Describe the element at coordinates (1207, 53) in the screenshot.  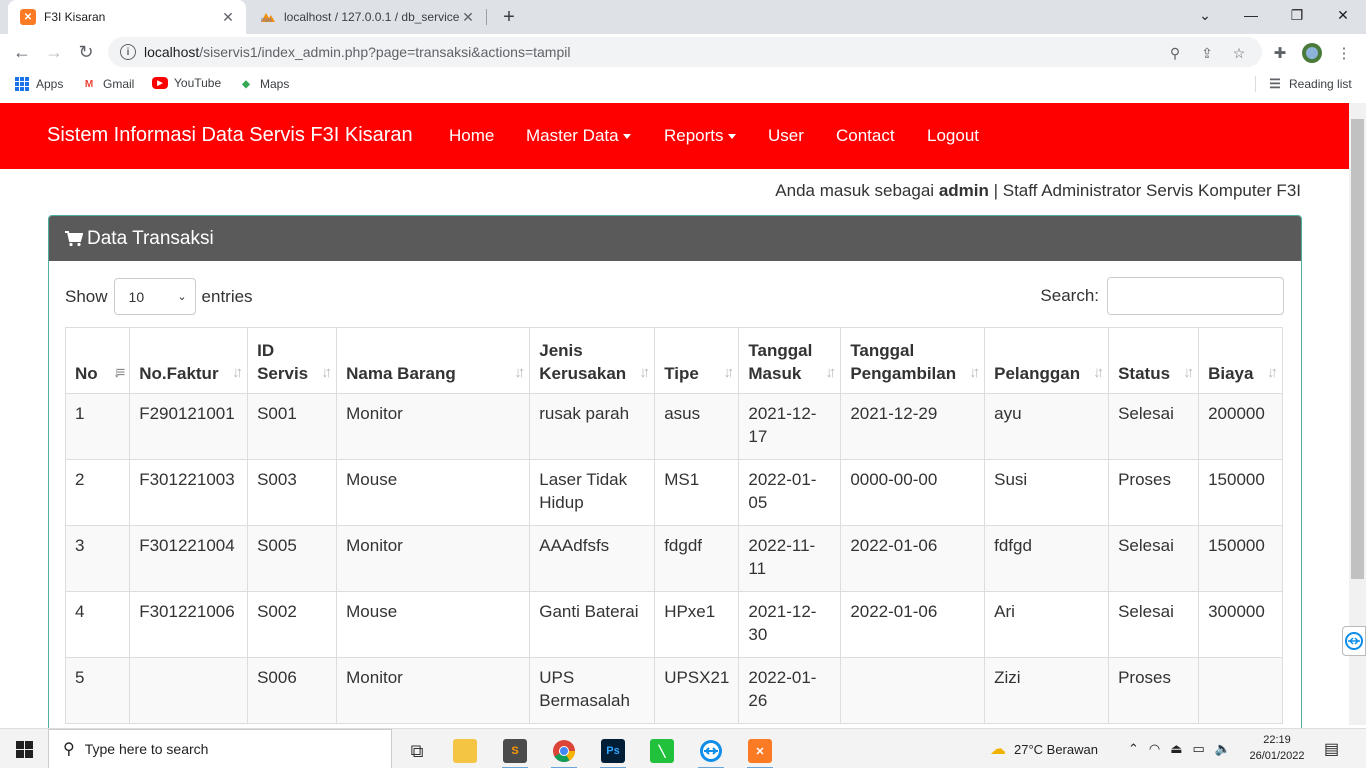
I see `share-icon: ⇪` at that location.